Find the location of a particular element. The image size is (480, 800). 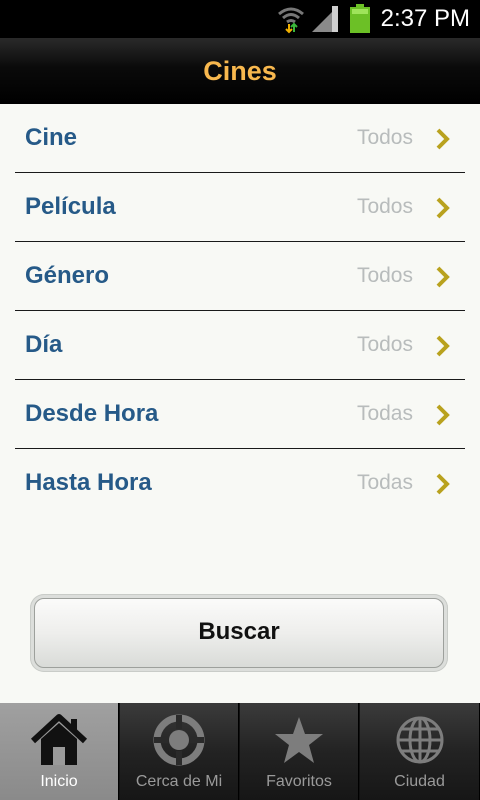

battery-icon is located at coordinates (360, 18).